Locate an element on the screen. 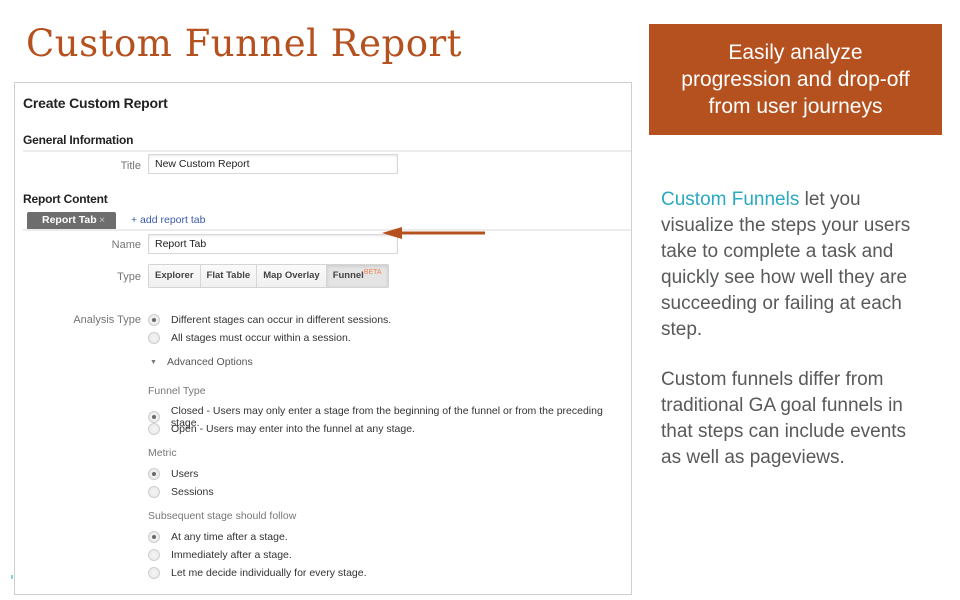  radio-immediately: Immediately after a stage. is located at coordinates (220, 555).